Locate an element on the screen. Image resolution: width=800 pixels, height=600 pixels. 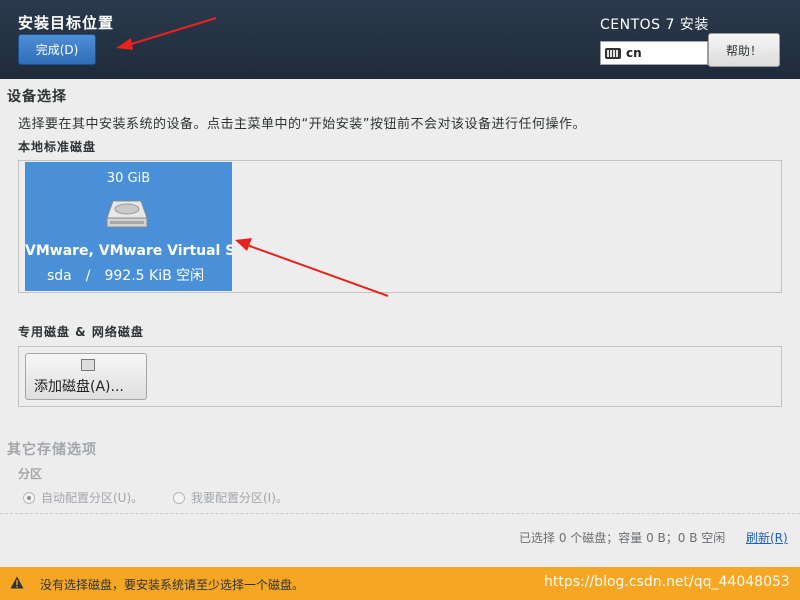
hard-drive-icon is located at coordinates (127, 214).